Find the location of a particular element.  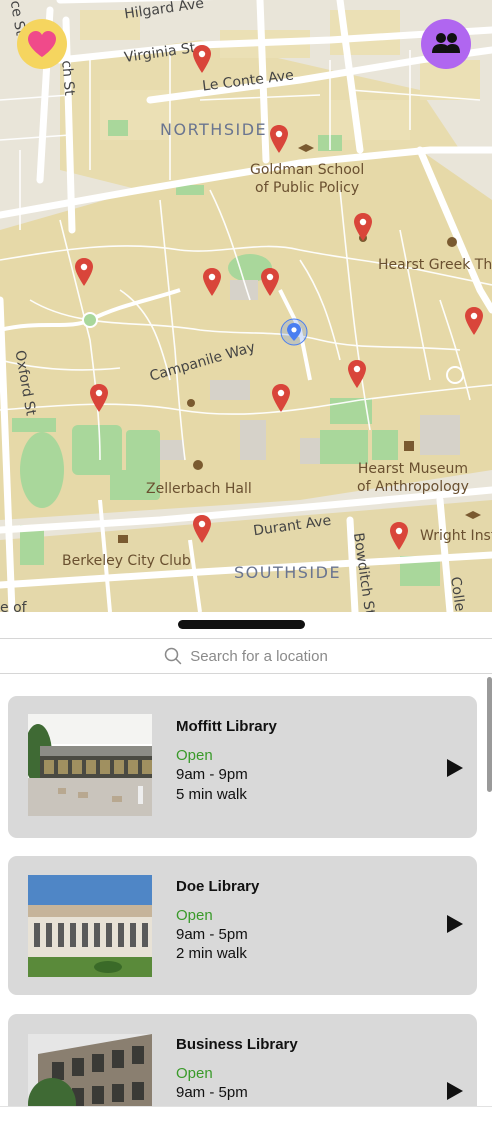

place-label-hearst-greek: Hearst Greek The is located at coordinates (435, 265).